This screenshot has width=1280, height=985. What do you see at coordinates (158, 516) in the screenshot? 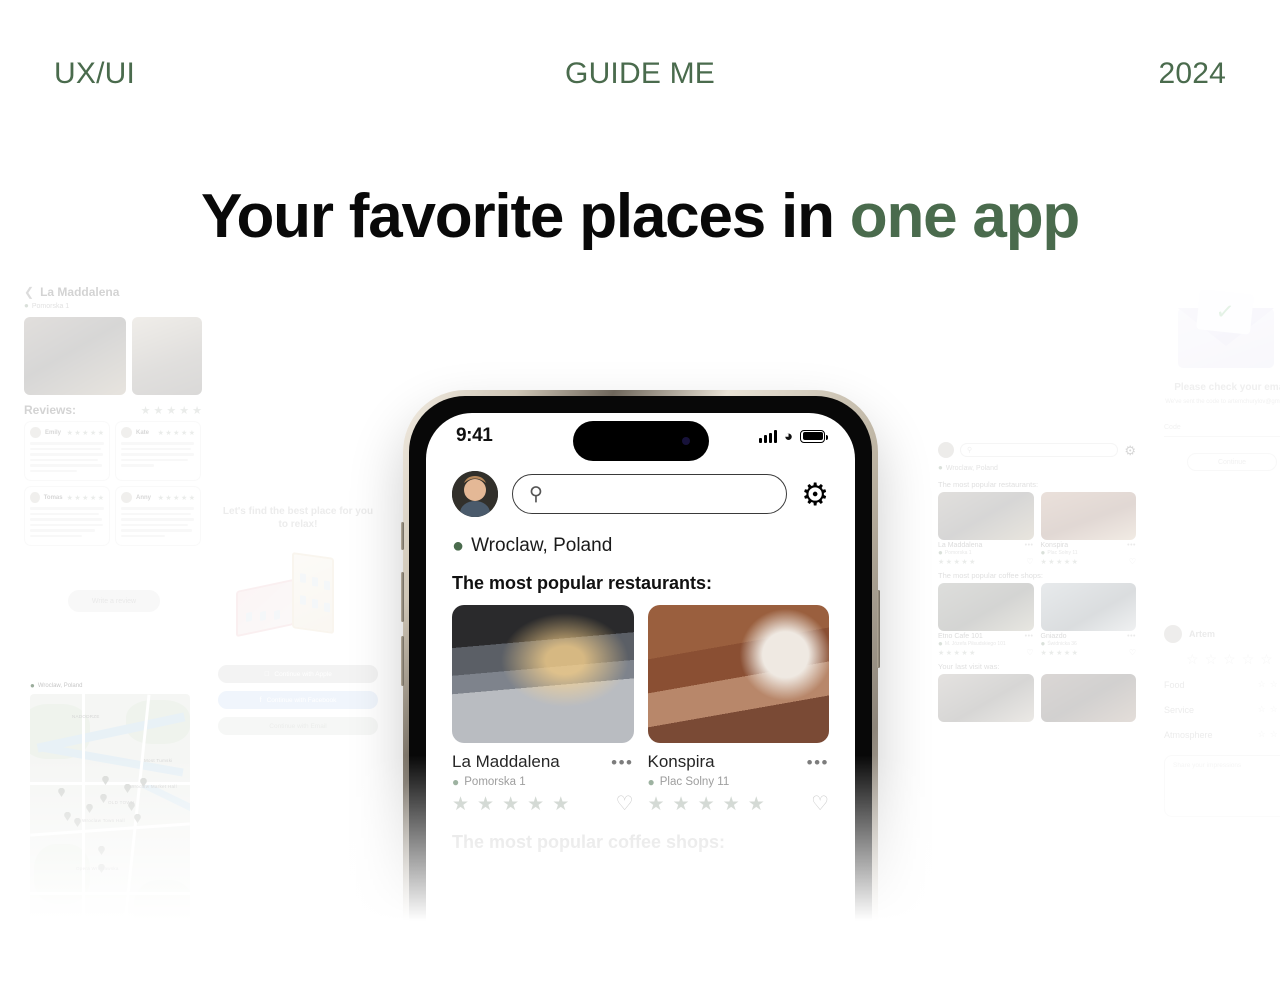
I see `review-card: Anny ★ ★ ★ ★ ★` at bounding box center [158, 516].